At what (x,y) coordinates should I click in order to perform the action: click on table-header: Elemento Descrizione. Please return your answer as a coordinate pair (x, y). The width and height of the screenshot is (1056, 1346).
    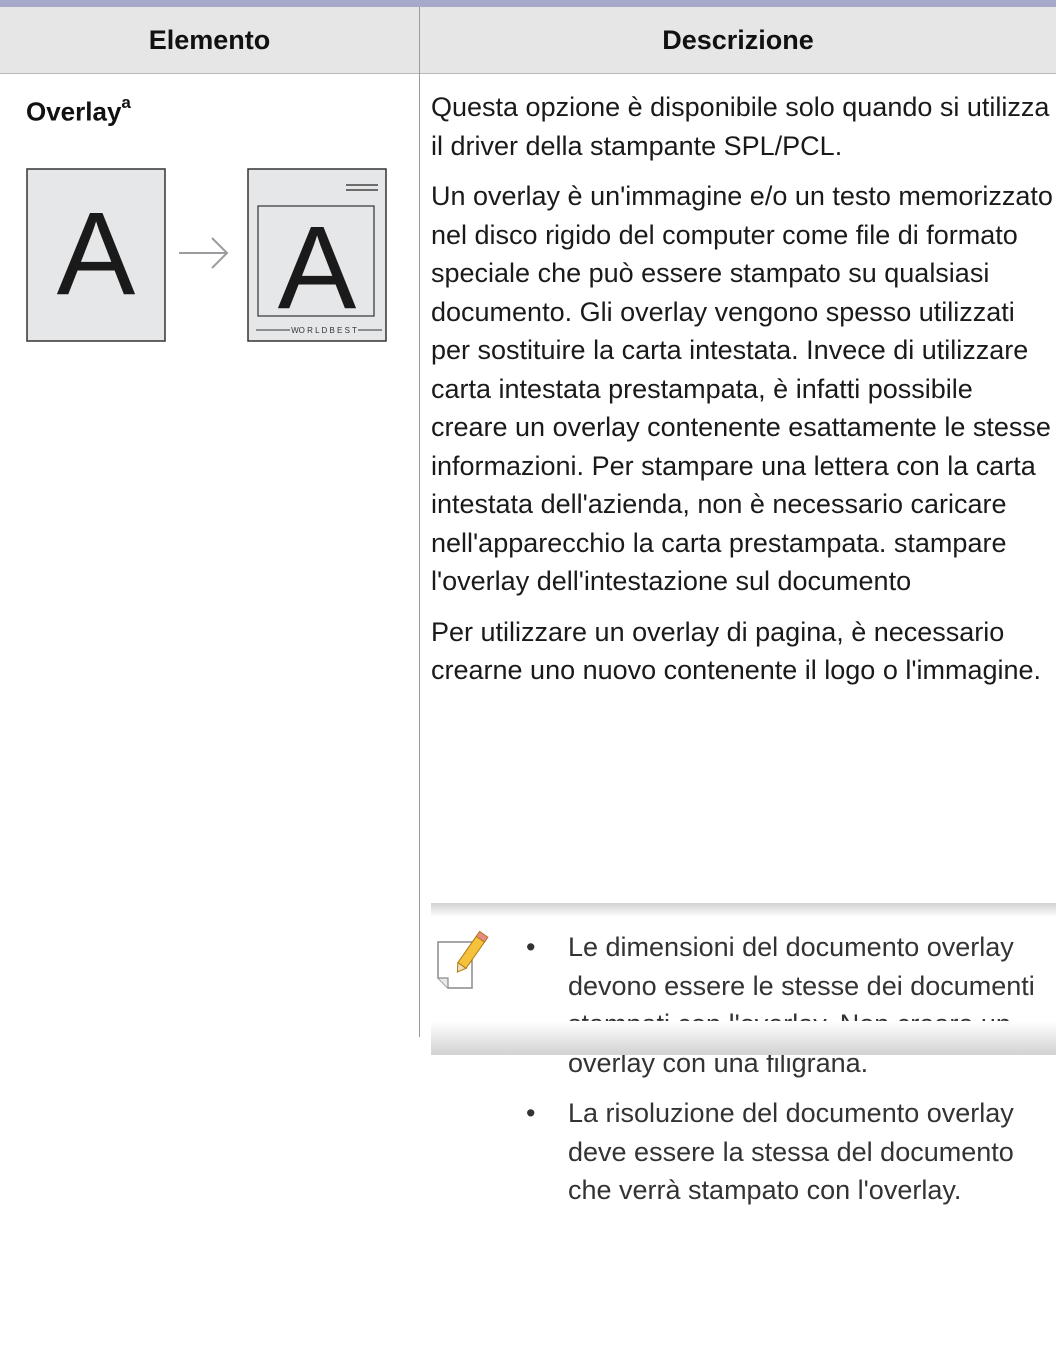
    Looking at the image, I should click on (528, 40).